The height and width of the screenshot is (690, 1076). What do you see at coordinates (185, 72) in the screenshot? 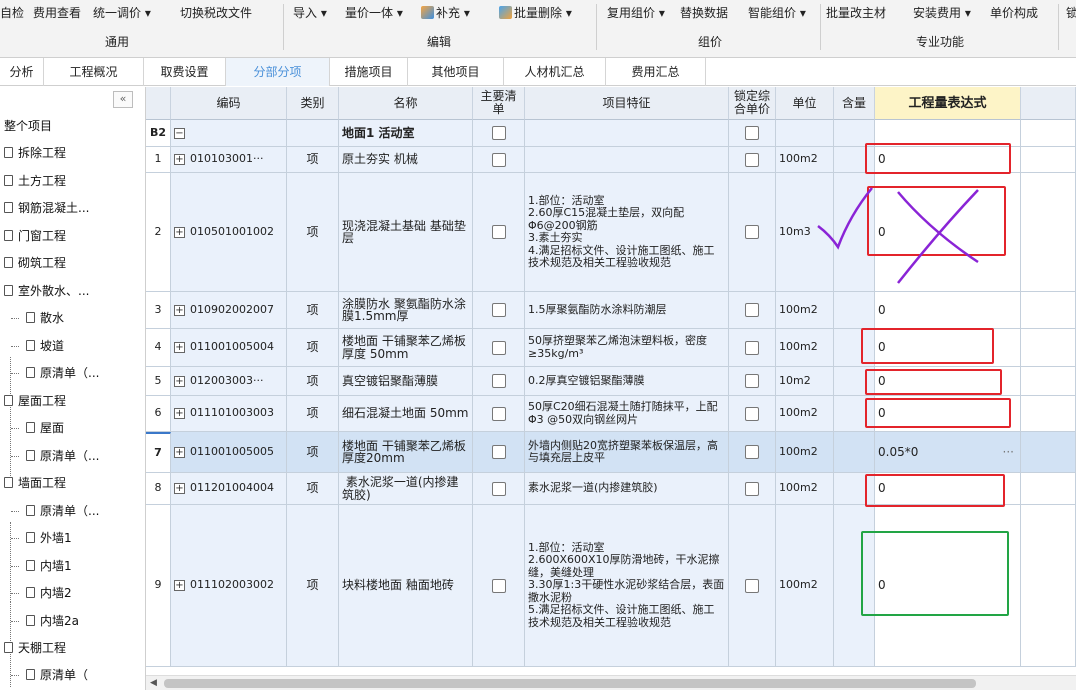
I see `tab-fee-settings: 取费设置` at bounding box center [185, 72].